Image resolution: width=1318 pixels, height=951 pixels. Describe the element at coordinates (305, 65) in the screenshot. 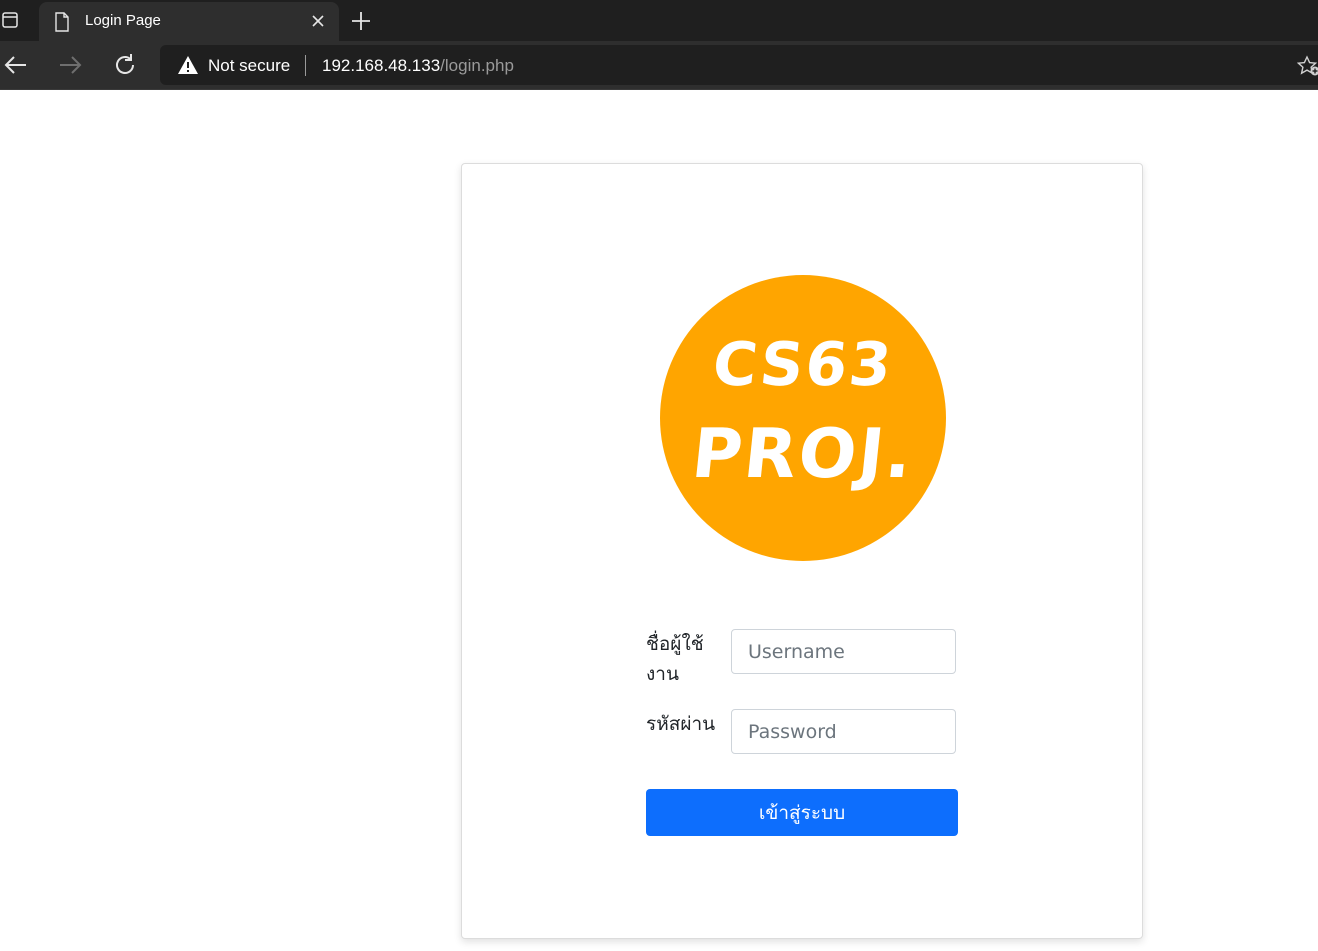

I see `address-separator` at that location.